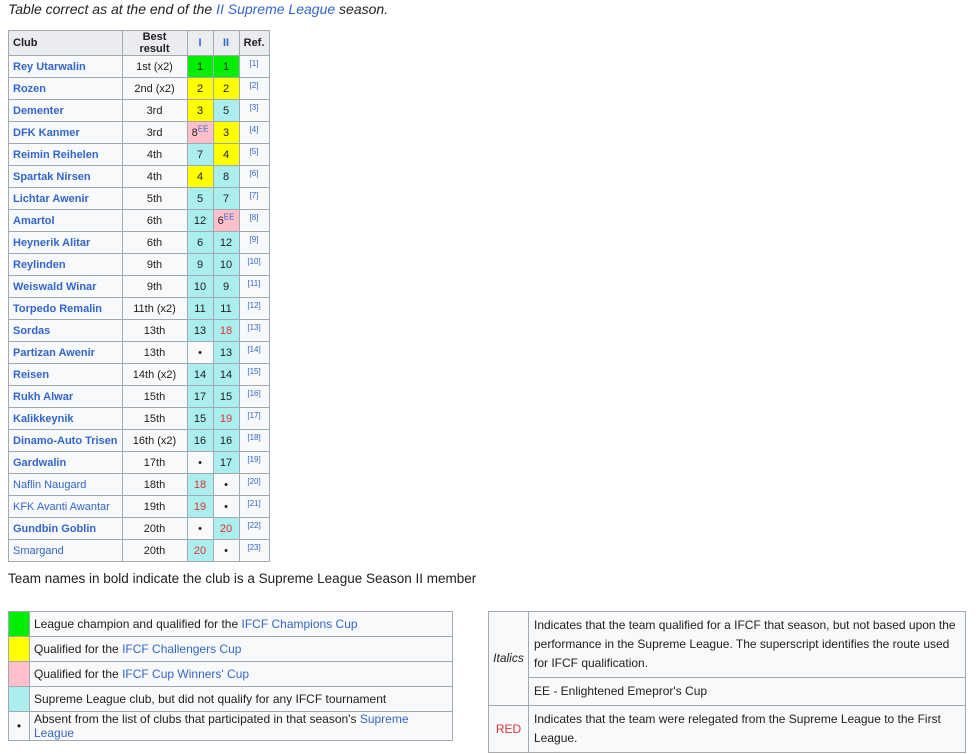 The width and height of the screenshot is (979, 754). I want to click on club-link: KFK Avanti Awantar, so click(65, 506).